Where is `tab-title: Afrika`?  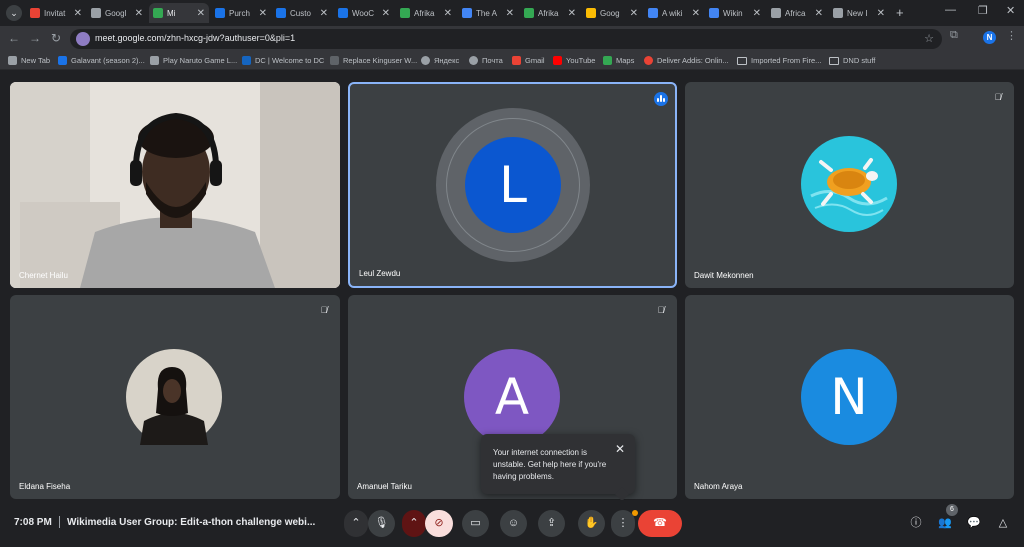 tab-title: Afrika is located at coordinates (548, 13).